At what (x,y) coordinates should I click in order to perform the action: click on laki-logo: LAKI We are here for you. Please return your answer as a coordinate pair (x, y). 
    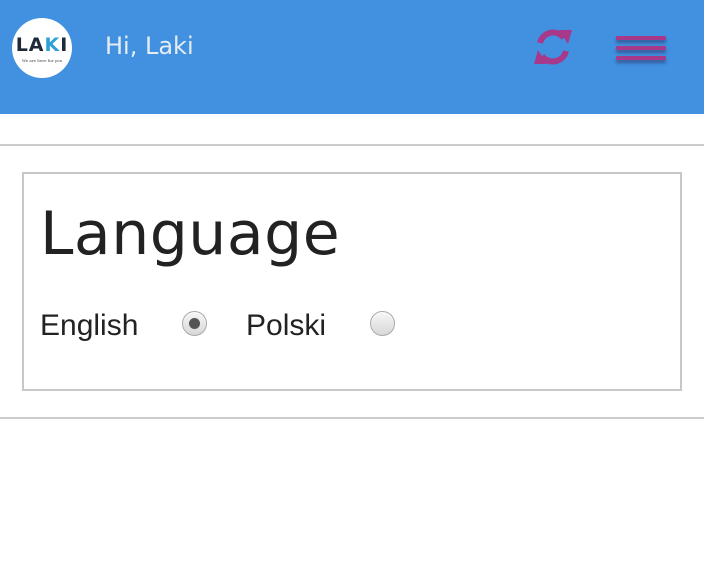
    Looking at the image, I should click on (42, 48).